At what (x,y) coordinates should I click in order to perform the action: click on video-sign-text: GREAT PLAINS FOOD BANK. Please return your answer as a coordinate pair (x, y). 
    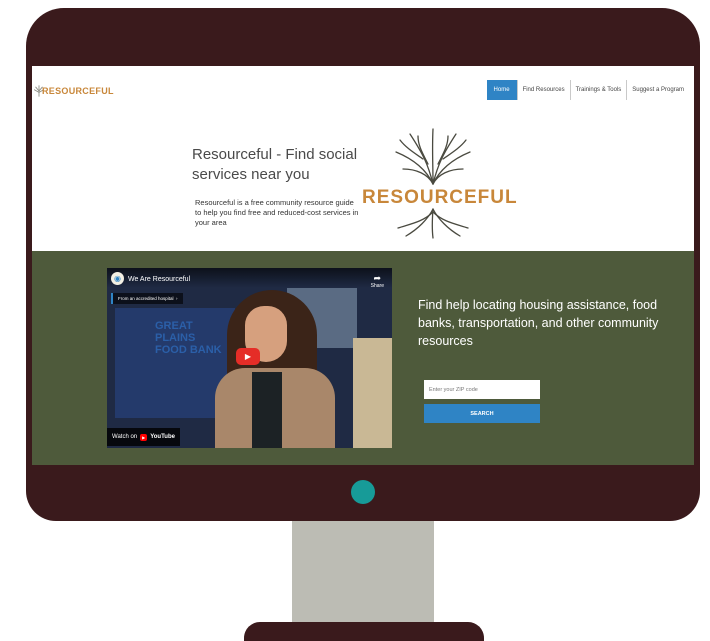
    Looking at the image, I should click on (188, 338).